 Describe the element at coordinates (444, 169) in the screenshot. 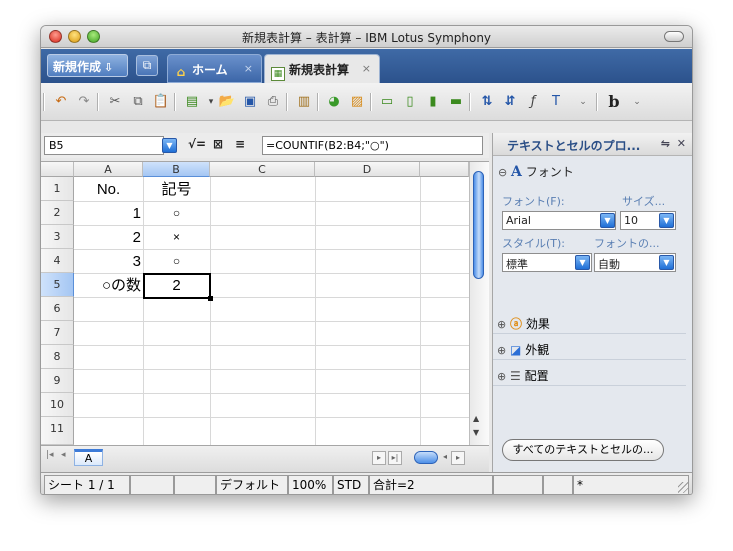

I see `column-header-e` at that location.